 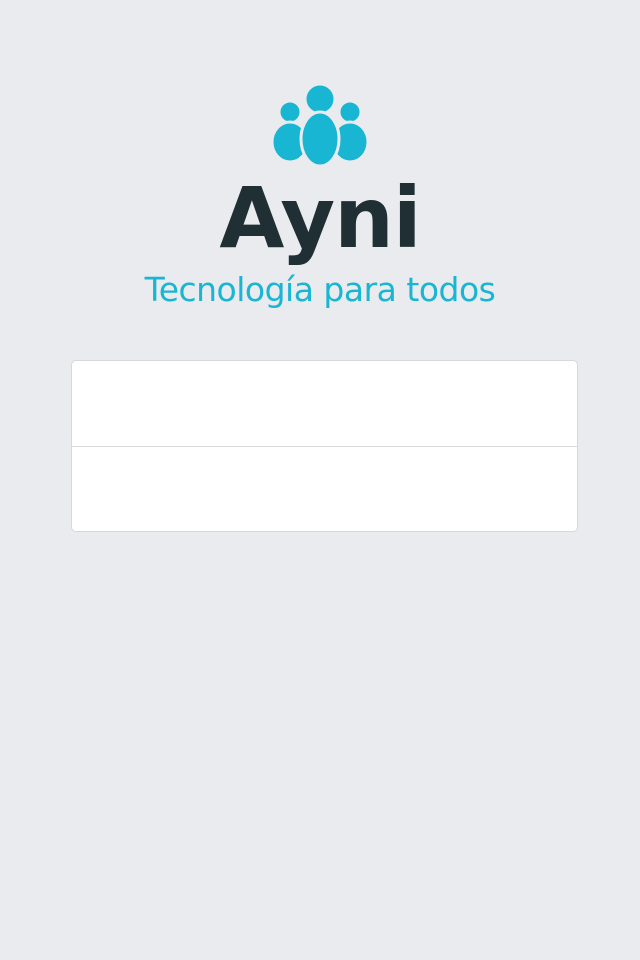 I want to click on username-field, so click(x=324, y=403).